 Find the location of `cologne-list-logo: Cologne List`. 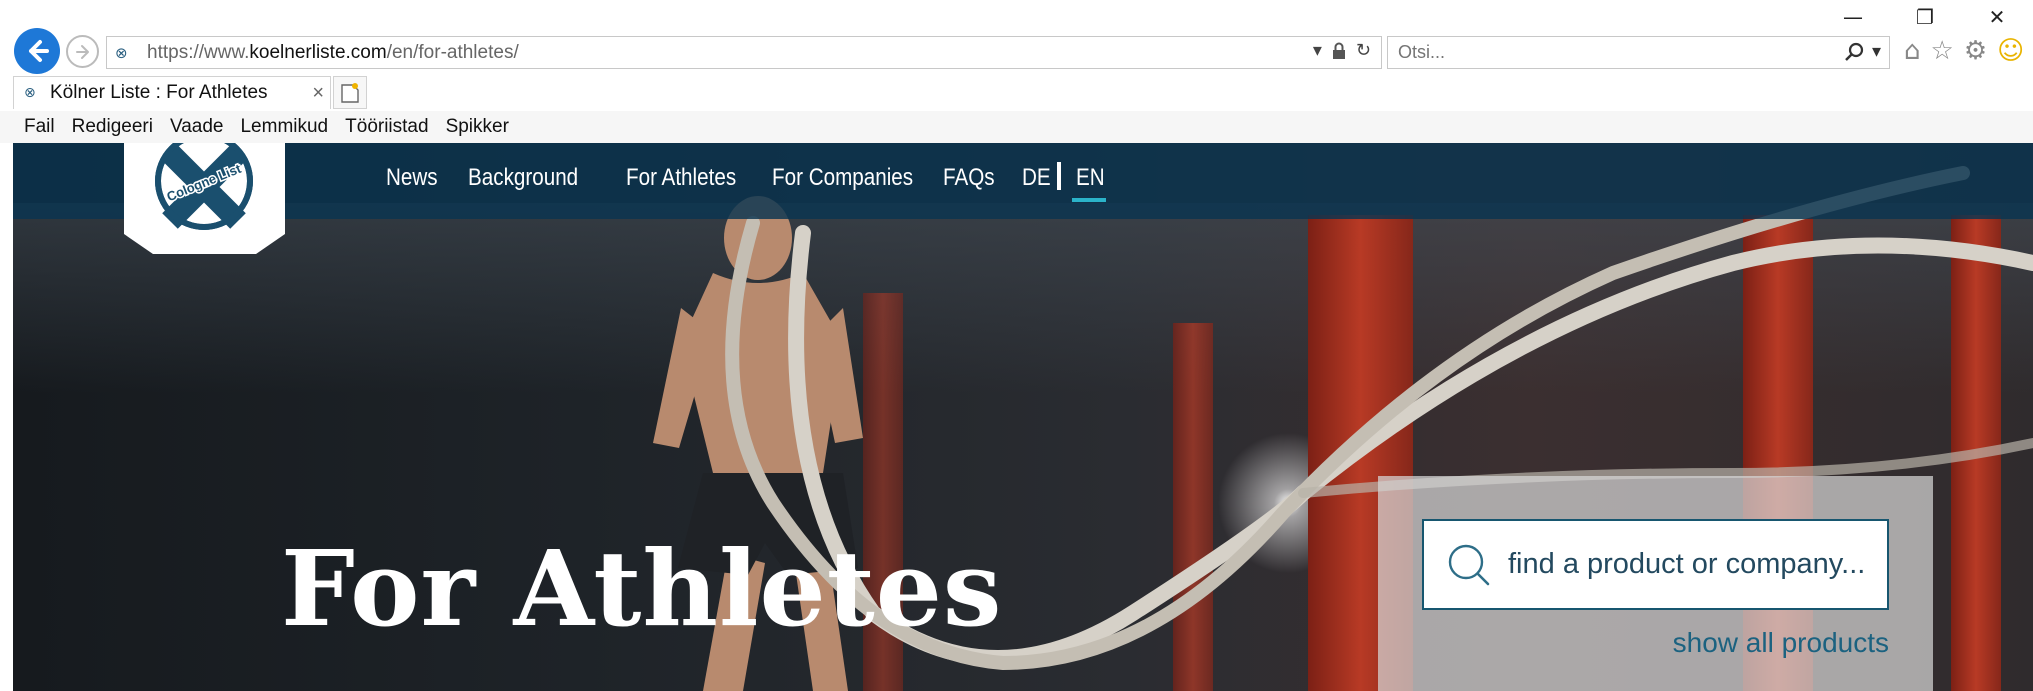

cologne-list-logo: Cologne List is located at coordinates (204, 186).